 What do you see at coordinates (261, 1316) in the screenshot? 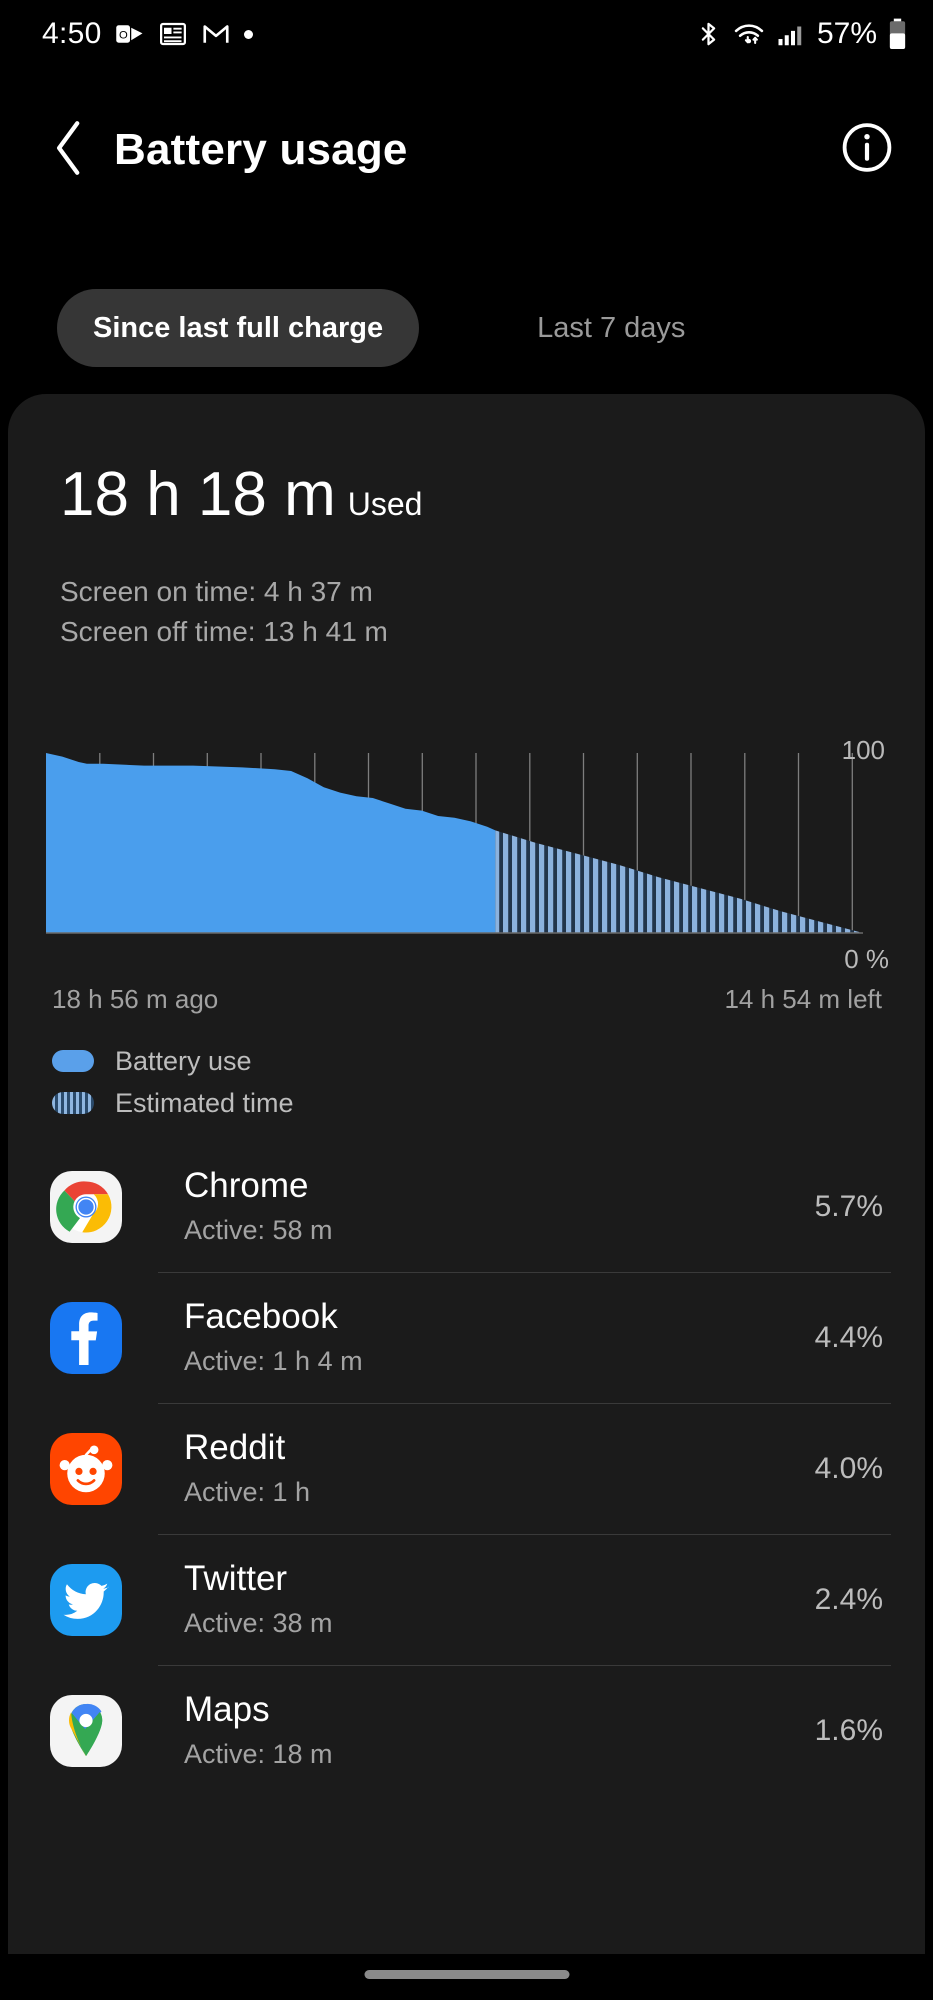
I see `app-name: Facebook` at bounding box center [261, 1316].